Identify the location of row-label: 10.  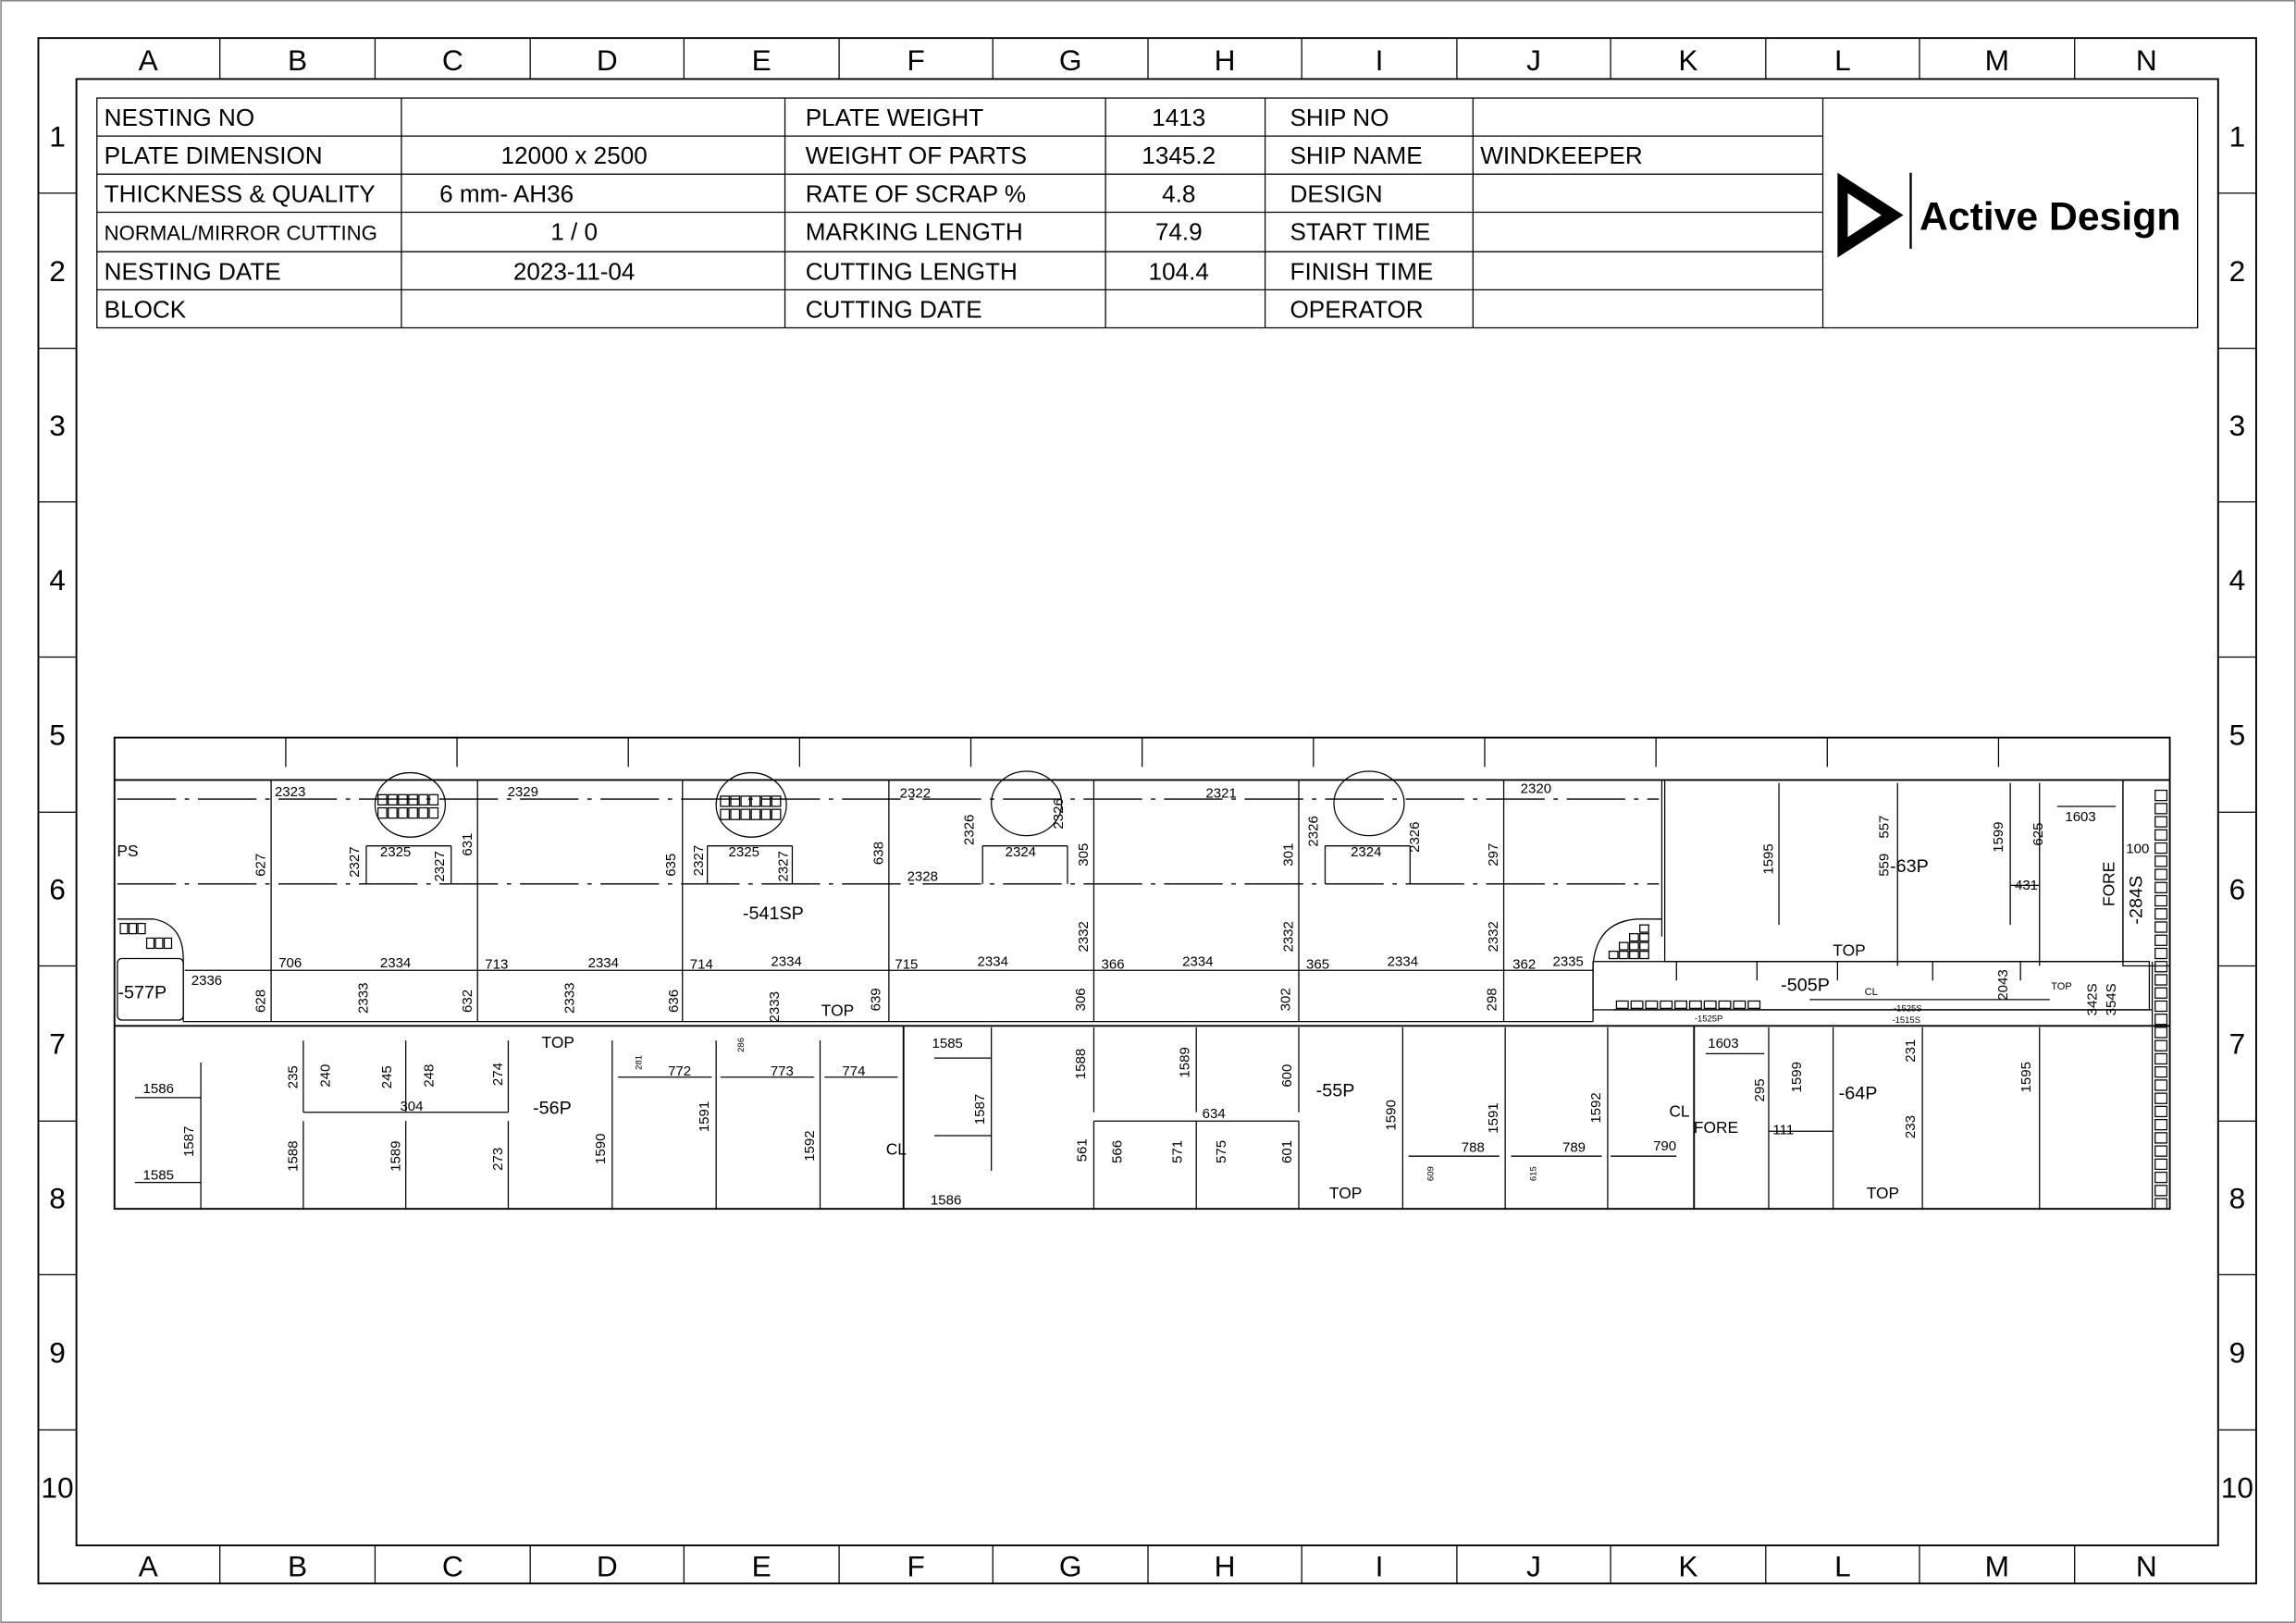
(57, 1488).